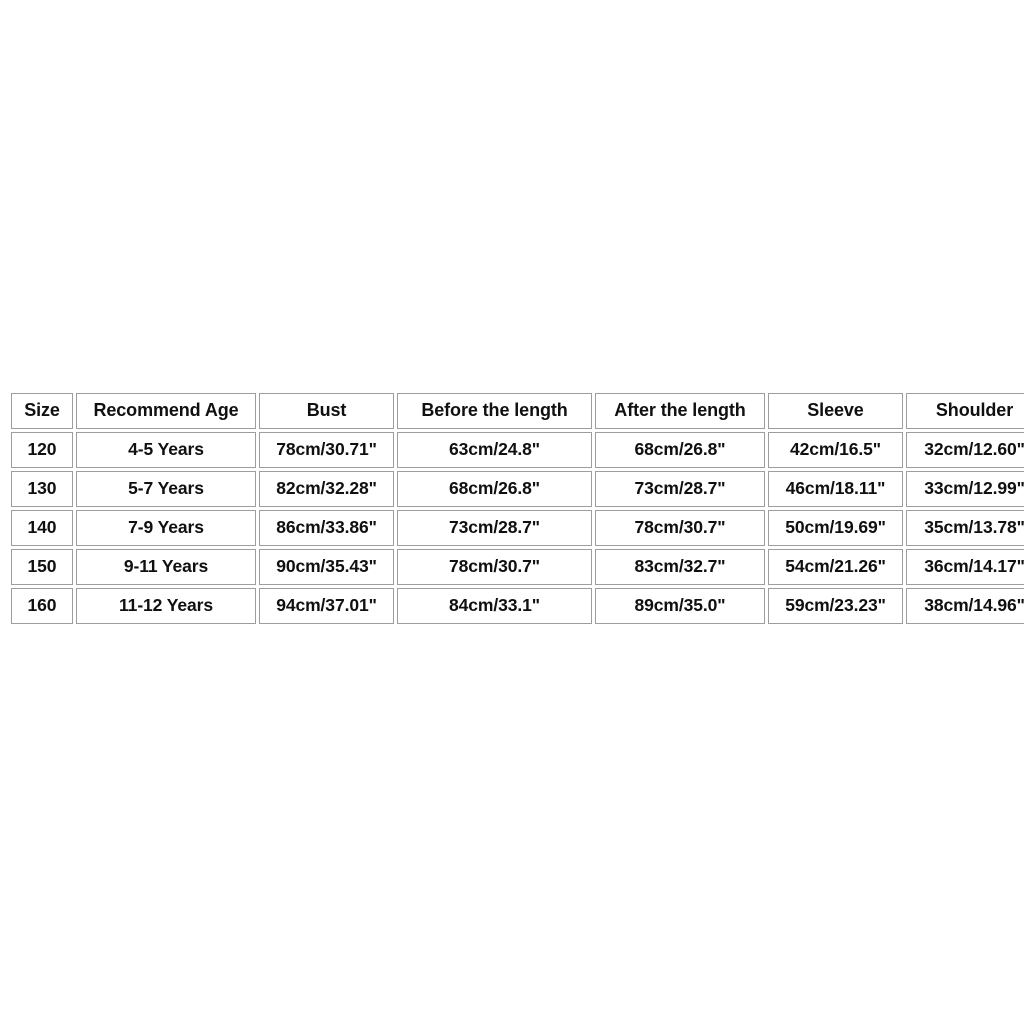 The height and width of the screenshot is (1024, 1024). Describe the element at coordinates (835, 411) in the screenshot. I see `column-header-sleeve: Sleeve` at that location.